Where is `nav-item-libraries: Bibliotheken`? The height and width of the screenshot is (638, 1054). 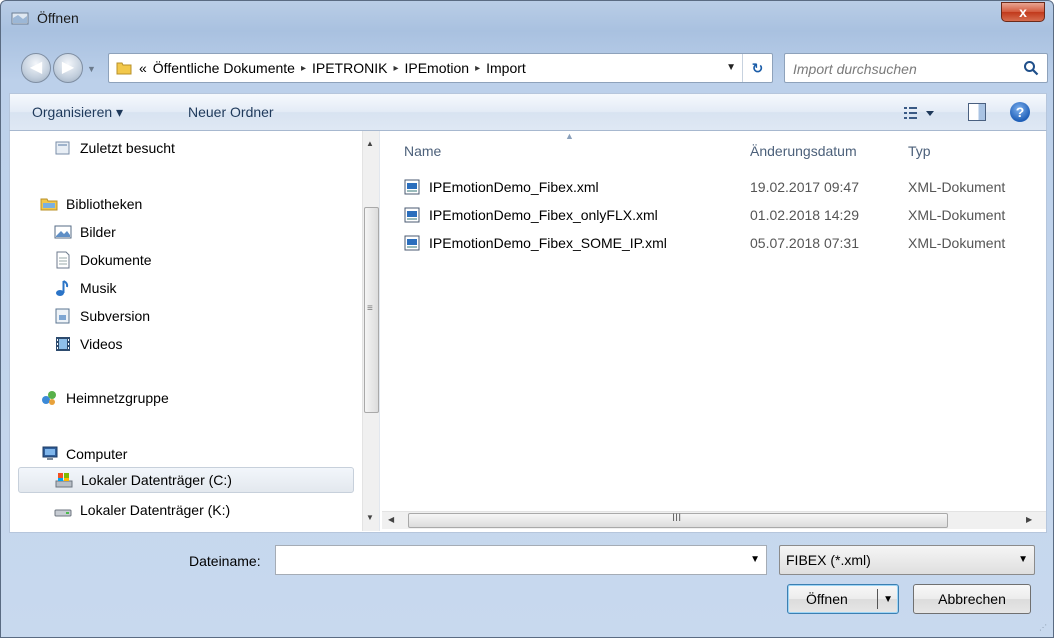
nav-item-libraries: Bibliotheken is located at coordinates (91, 204).